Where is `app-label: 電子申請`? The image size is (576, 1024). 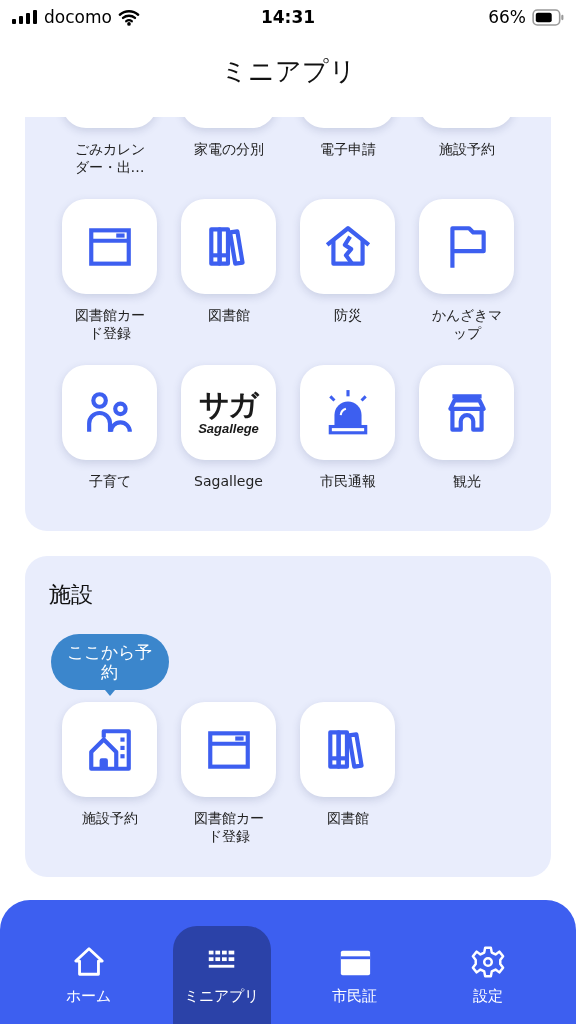 app-label: 電子申請 is located at coordinates (347, 149).